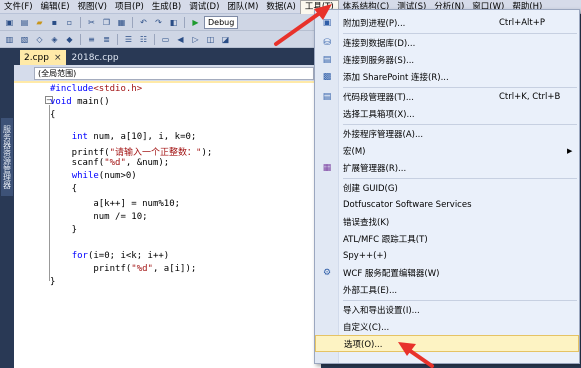 The height and width of the screenshot is (368, 581). I want to click on extension-icon: ▦, so click(327, 167).